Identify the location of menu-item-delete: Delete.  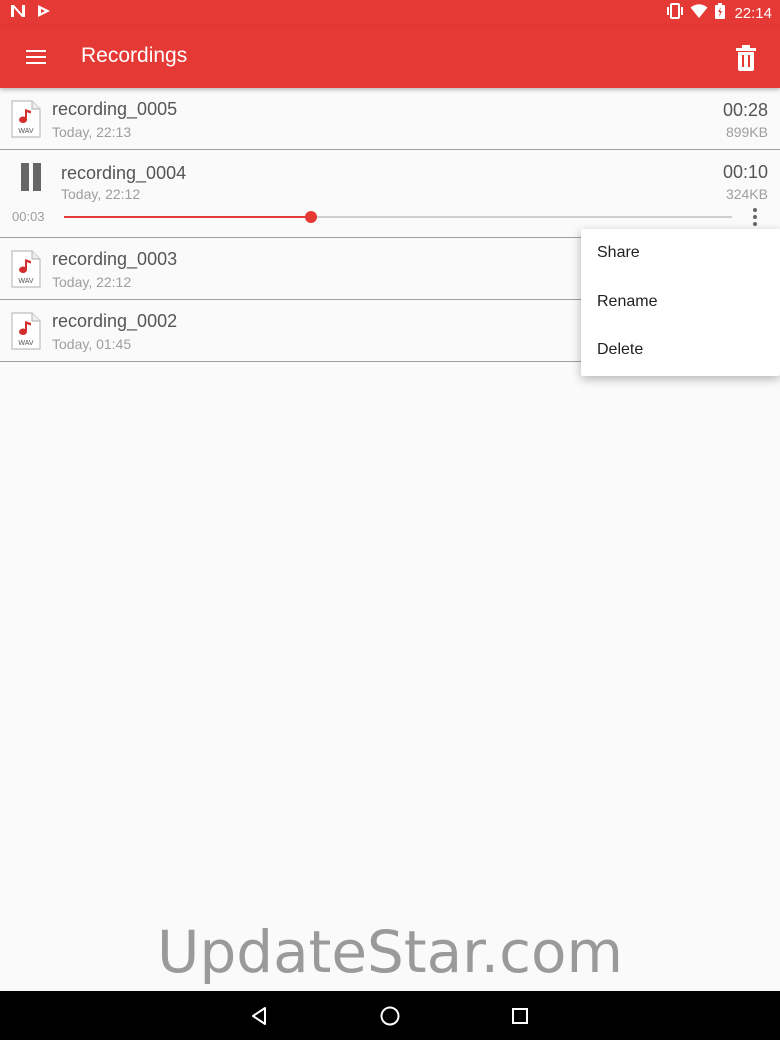
(680, 350).